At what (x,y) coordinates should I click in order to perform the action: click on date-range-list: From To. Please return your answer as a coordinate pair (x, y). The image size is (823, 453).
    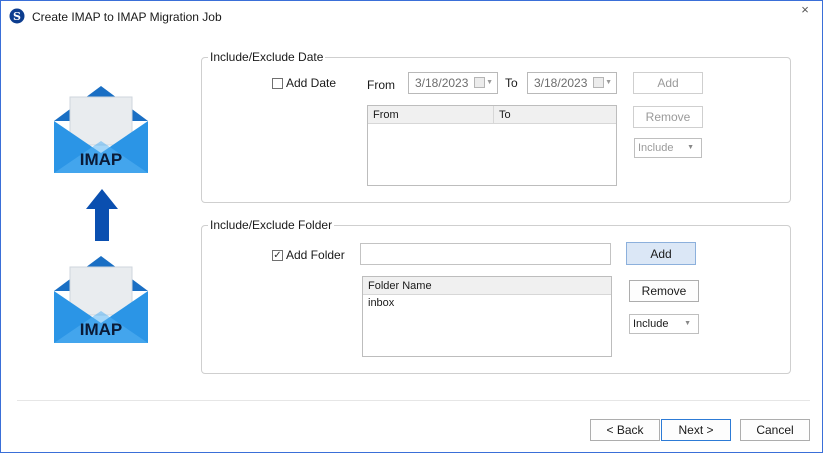
    Looking at the image, I should click on (492, 145).